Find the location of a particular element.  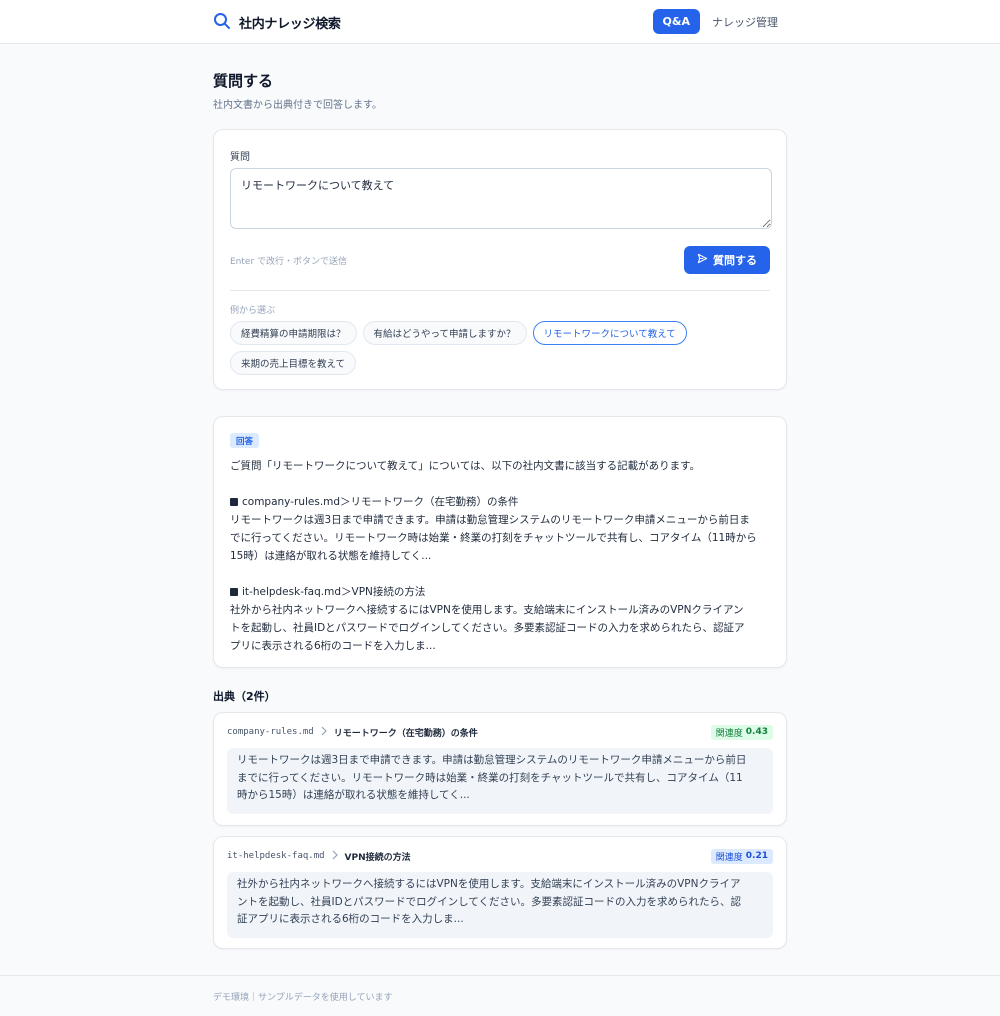

page-footer: デモ環境｜サンプルデータを使用しています is located at coordinates (500, 995).